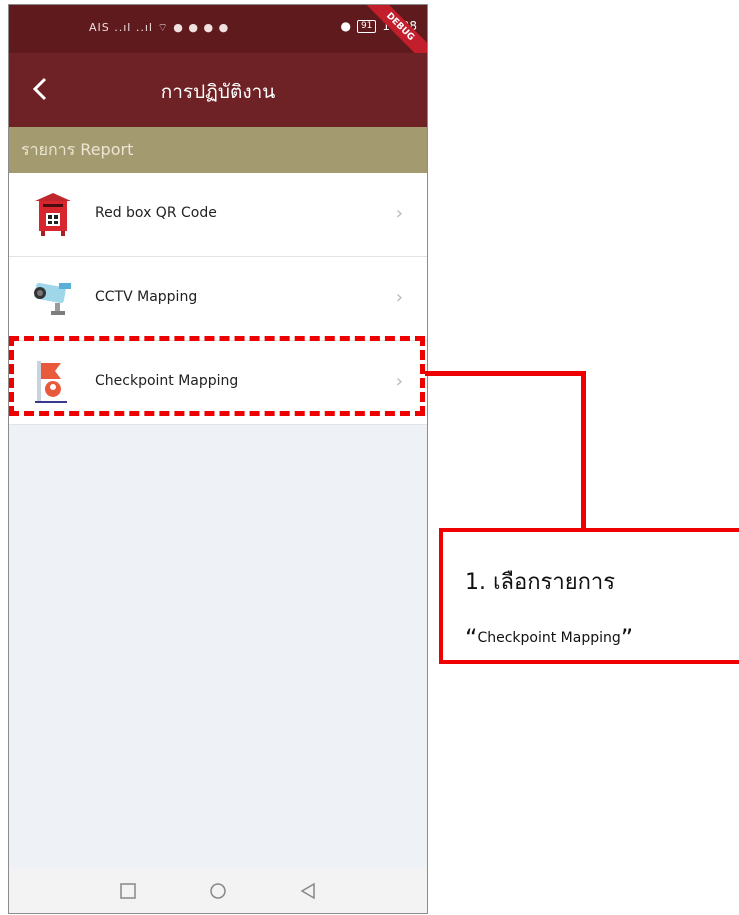 This screenshot has height=915, width=739. What do you see at coordinates (146, 297) in the screenshot?
I see `list-item-label: CCTV Mapping` at bounding box center [146, 297].